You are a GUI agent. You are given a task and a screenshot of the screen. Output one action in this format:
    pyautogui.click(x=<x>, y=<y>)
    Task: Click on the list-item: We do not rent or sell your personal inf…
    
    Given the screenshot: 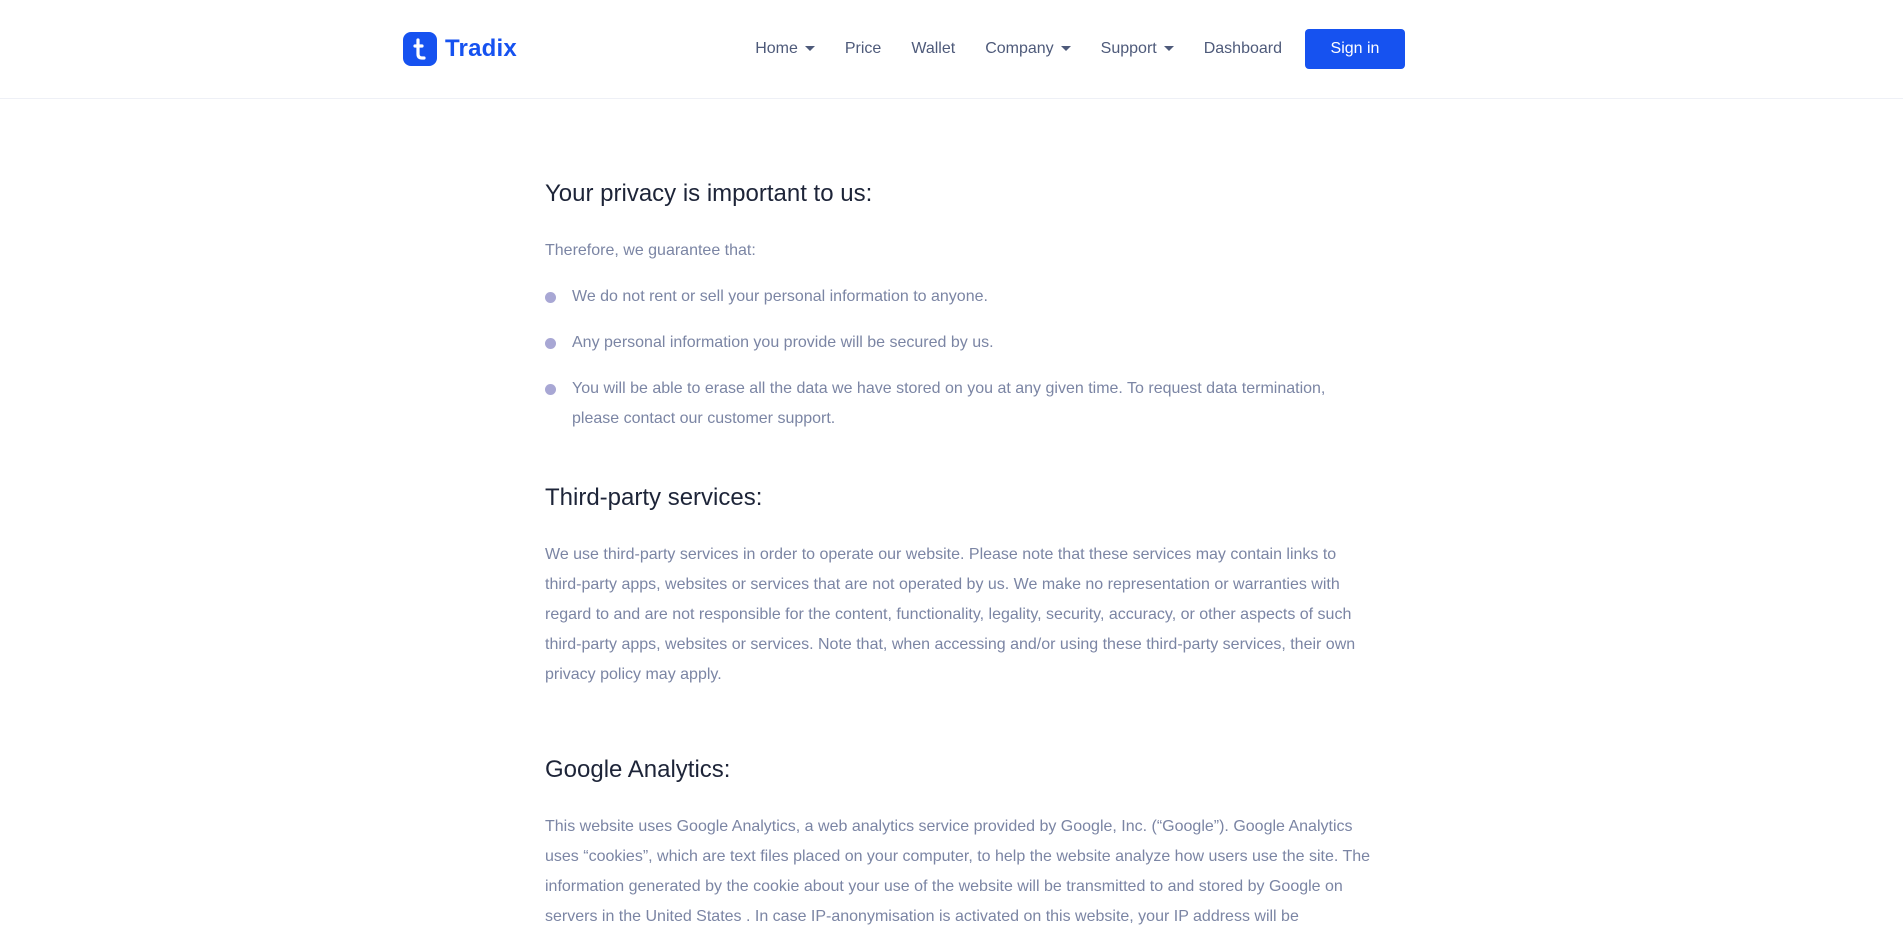 What is the action you would take?
    pyautogui.click(x=960, y=297)
    